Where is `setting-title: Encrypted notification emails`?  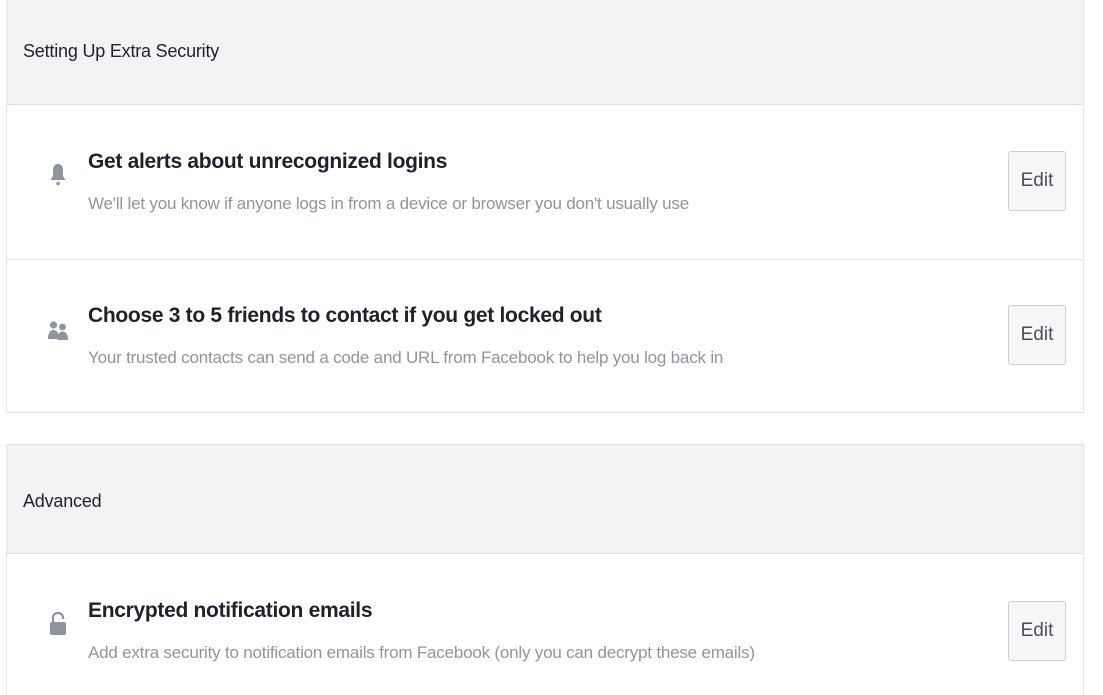 setting-title: Encrypted notification emails is located at coordinates (230, 610).